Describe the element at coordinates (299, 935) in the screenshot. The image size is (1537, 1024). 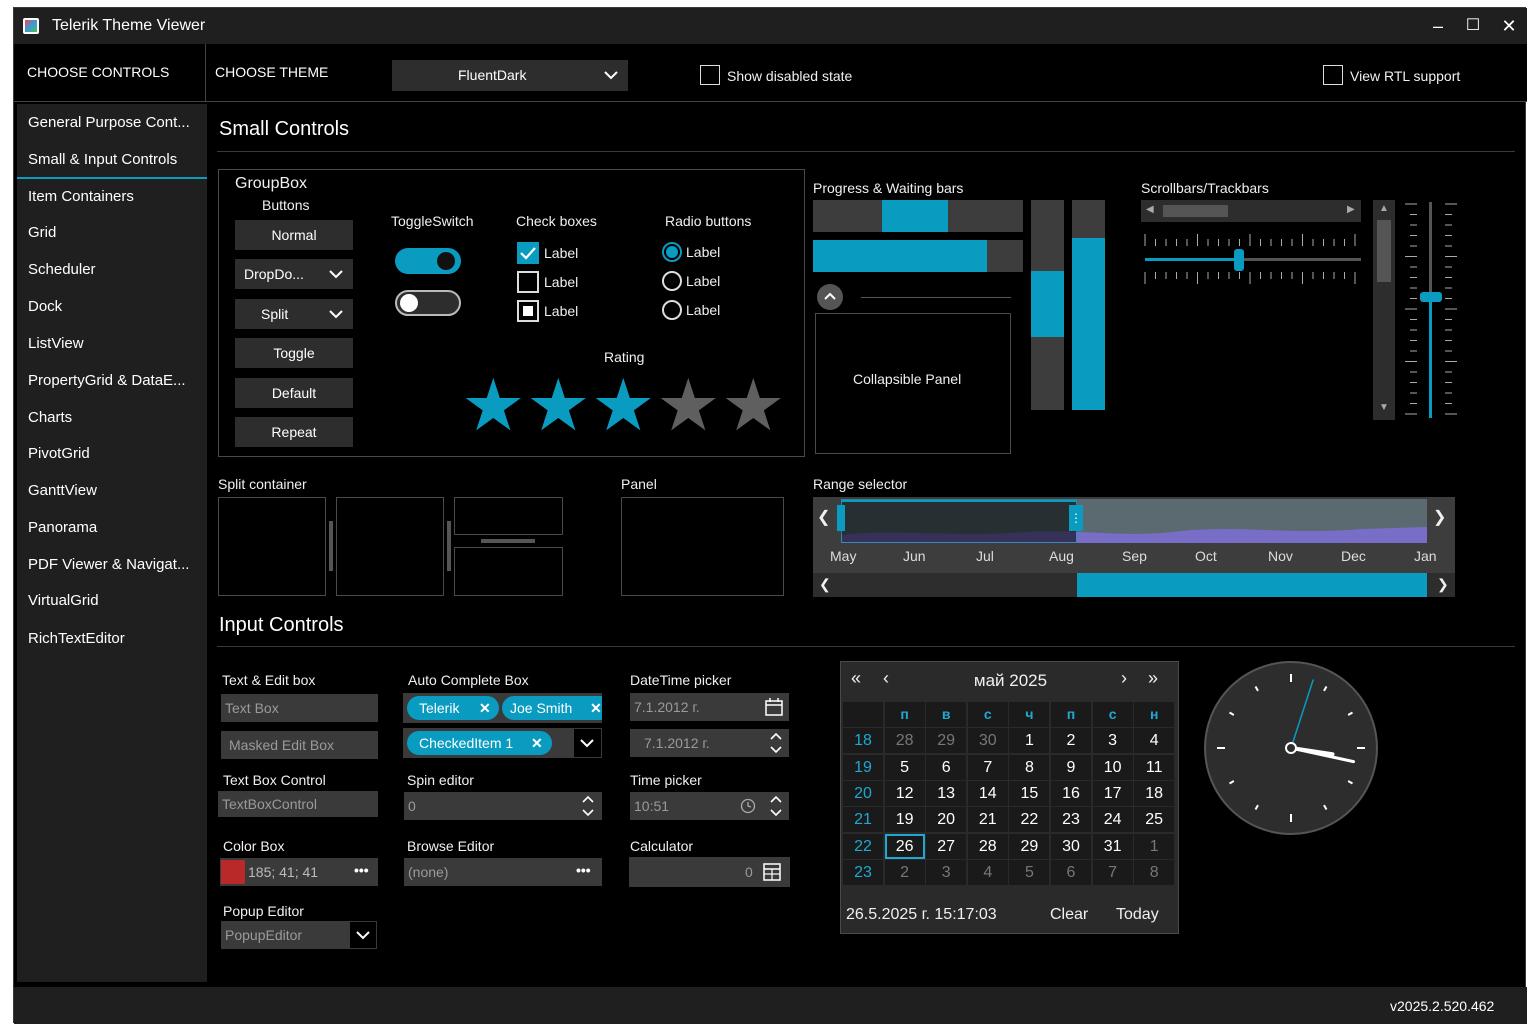
I see `popup-editor: PopupEditor` at that location.